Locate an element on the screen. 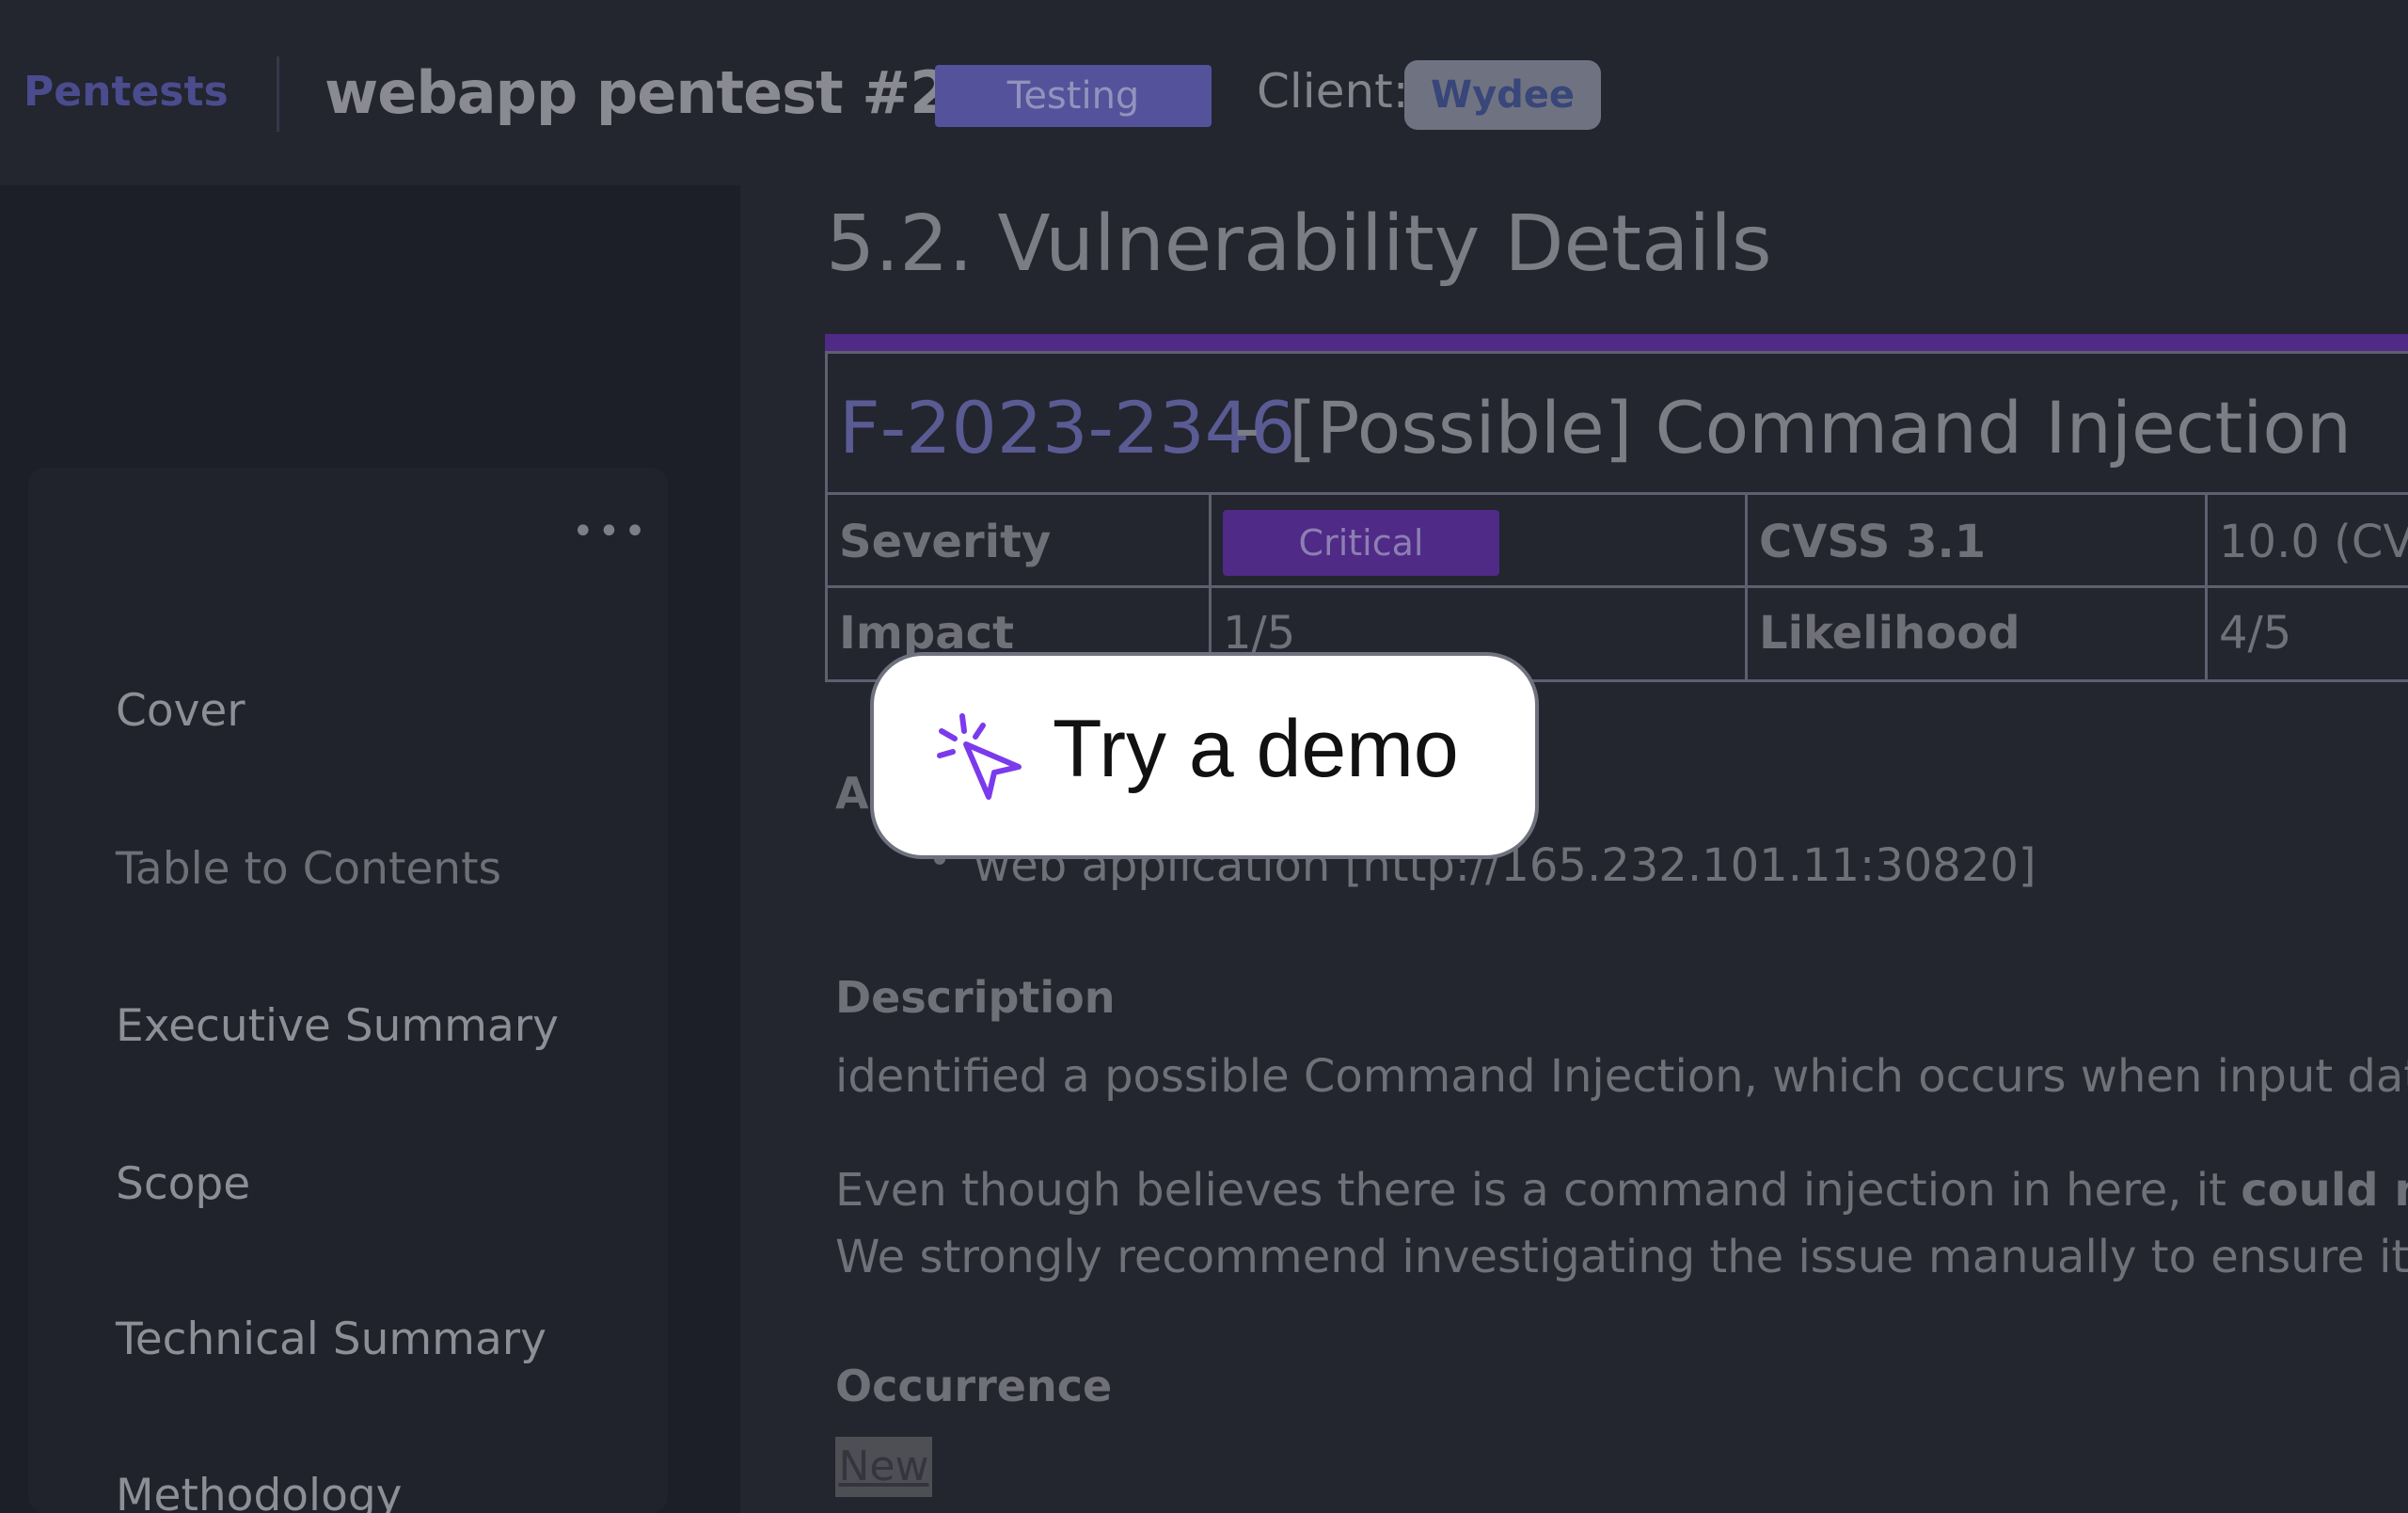  client-label: Client: is located at coordinates (1333, 91).